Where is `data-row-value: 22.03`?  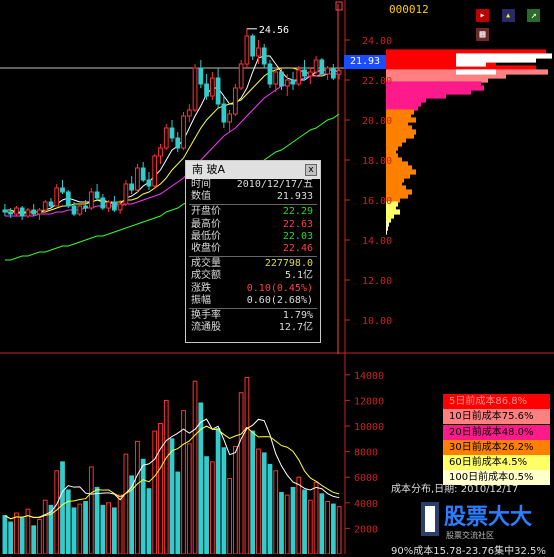 data-row-value: 22.03 is located at coordinates (297, 236).